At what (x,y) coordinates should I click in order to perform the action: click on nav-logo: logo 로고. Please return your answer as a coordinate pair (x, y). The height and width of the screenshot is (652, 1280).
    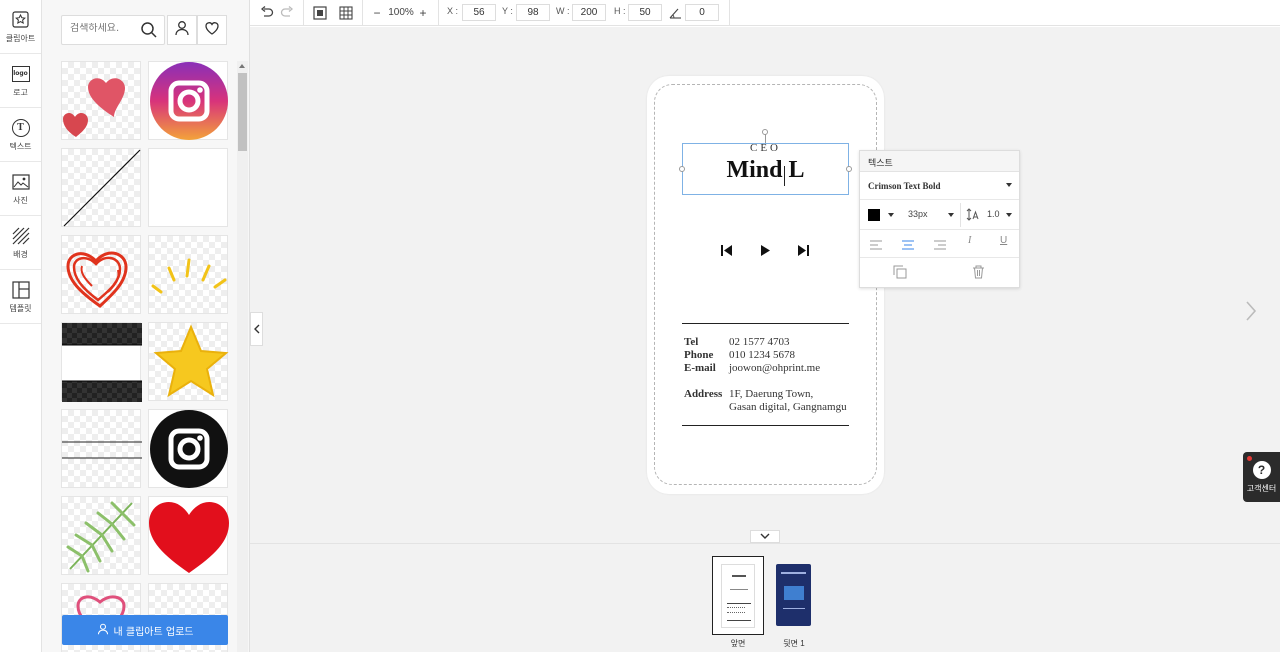
    Looking at the image, I should click on (20, 81).